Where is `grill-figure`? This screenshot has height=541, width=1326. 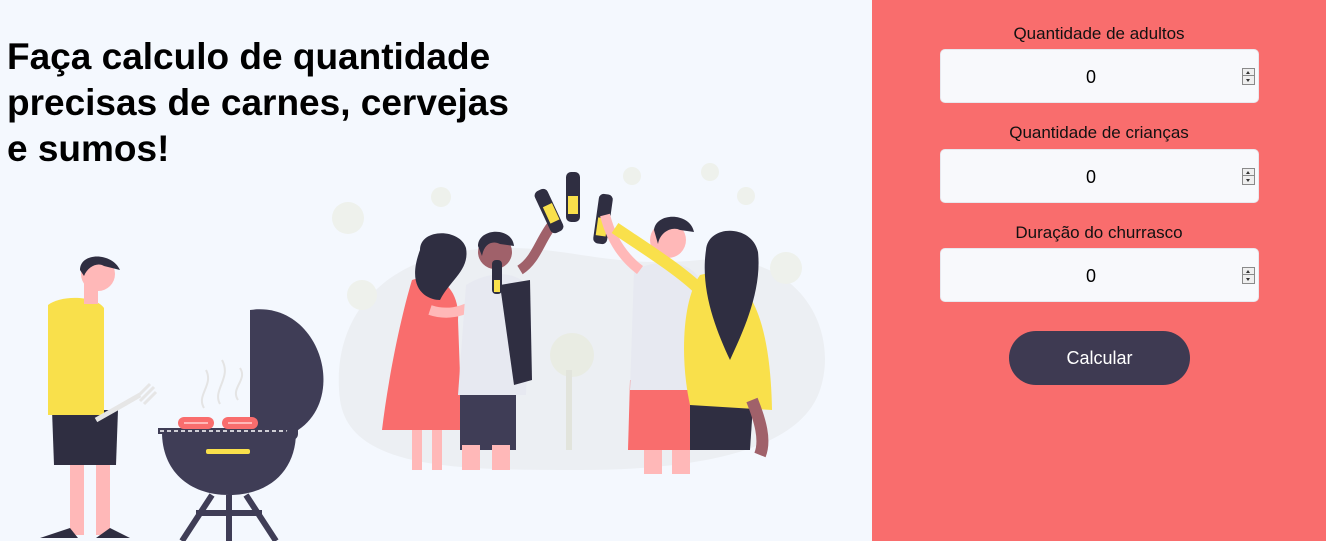
grill-figure is located at coordinates (241, 425).